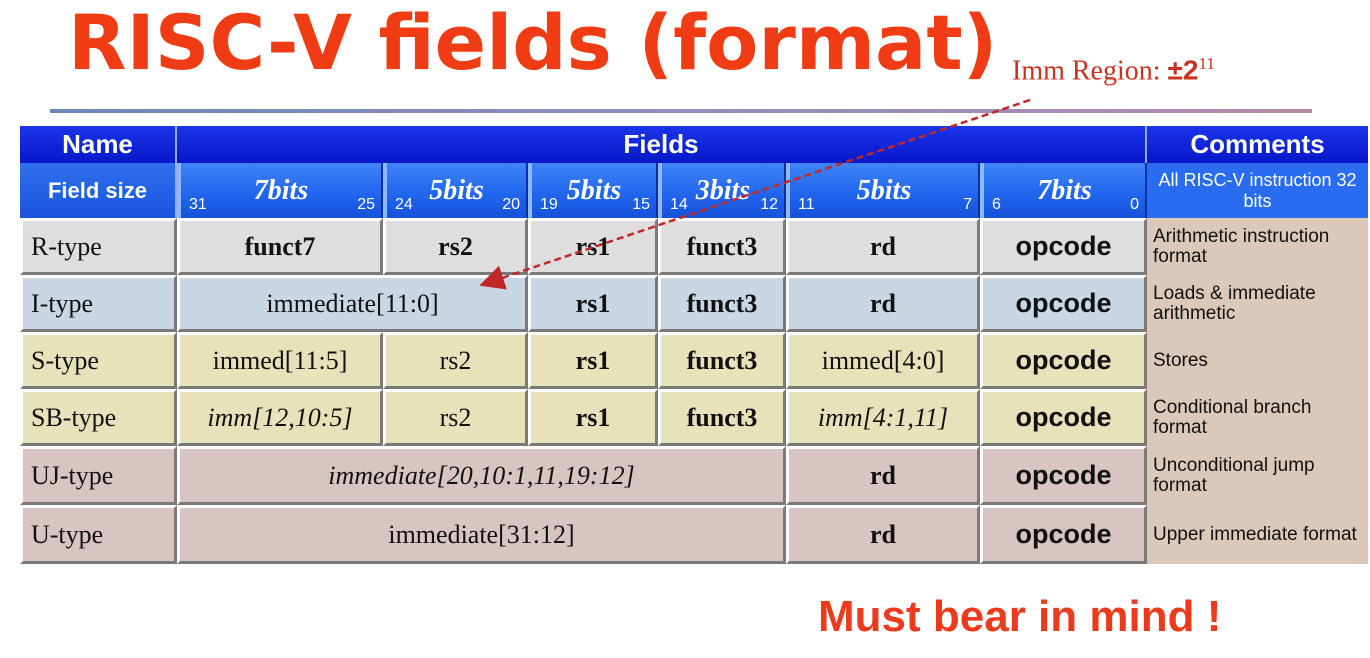  Describe the element at coordinates (722, 303) in the screenshot. I see `i-funct3: funct3` at that location.